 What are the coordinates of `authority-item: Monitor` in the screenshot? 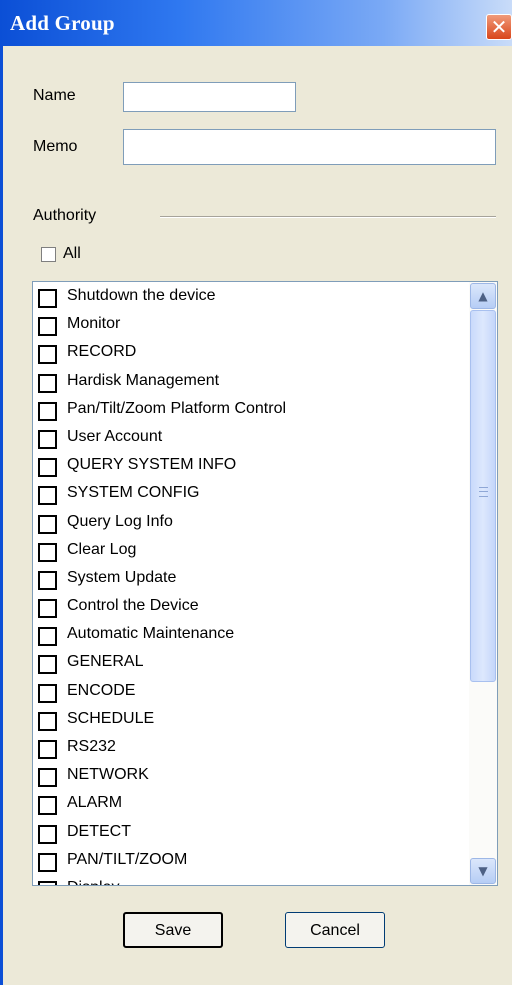 It's located at (253, 326).